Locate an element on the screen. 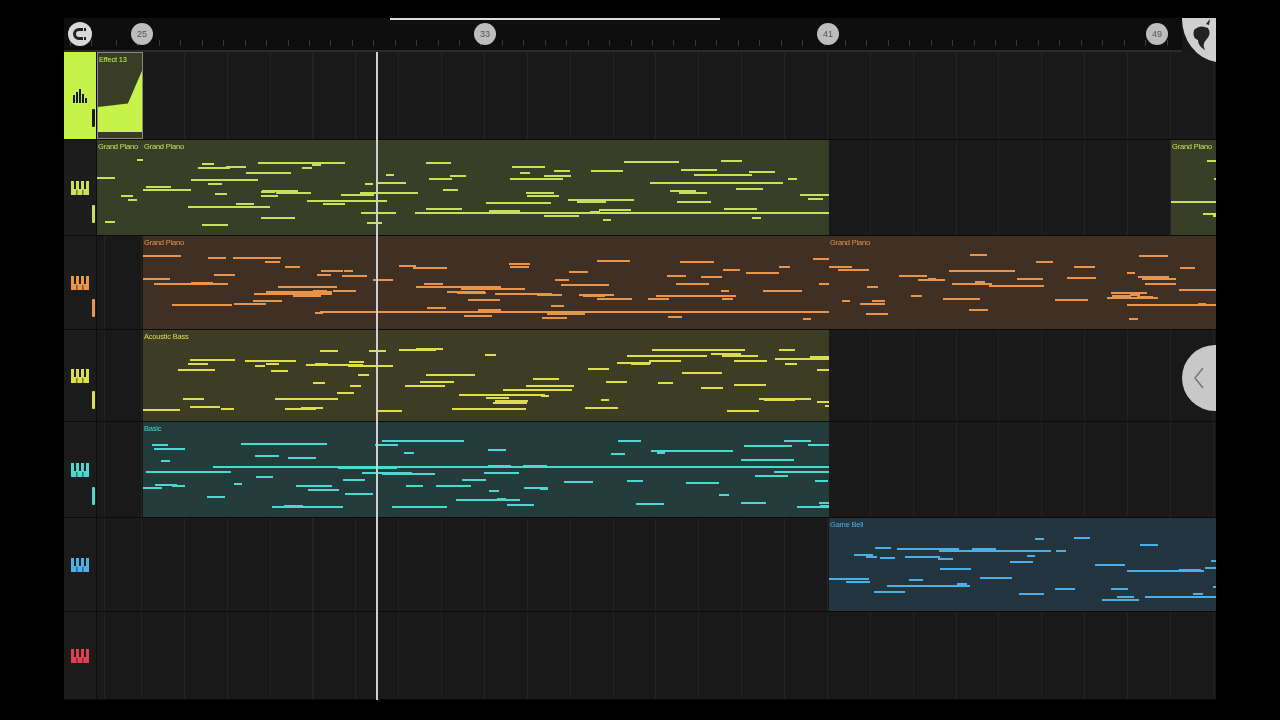 The width and height of the screenshot is (1280, 720). midi-notes-drawing is located at coordinates (1193, 188).